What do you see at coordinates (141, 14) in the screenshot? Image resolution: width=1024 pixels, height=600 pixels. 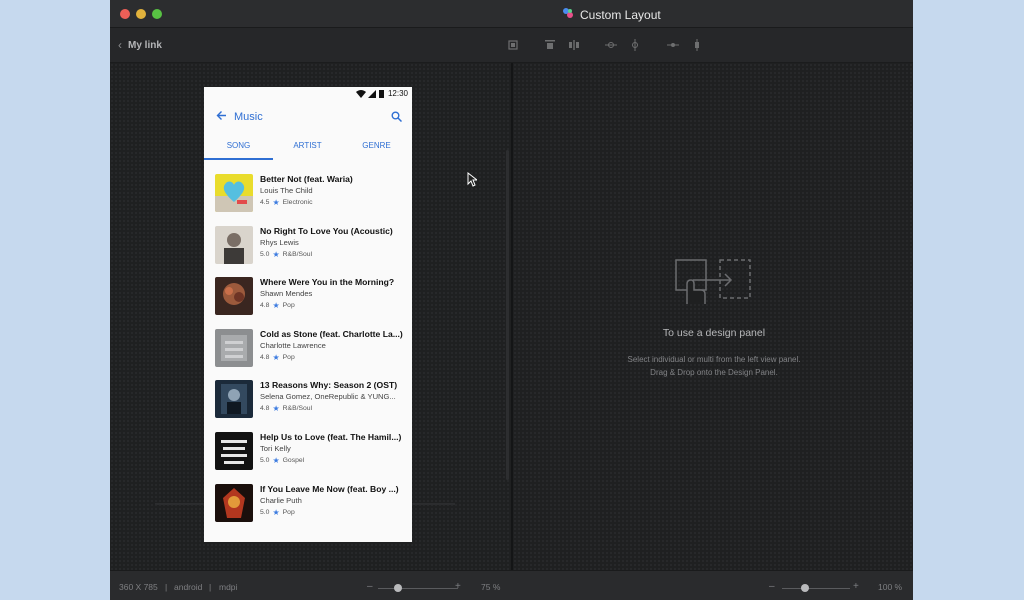 I see `minimize-window-button` at bounding box center [141, 14].